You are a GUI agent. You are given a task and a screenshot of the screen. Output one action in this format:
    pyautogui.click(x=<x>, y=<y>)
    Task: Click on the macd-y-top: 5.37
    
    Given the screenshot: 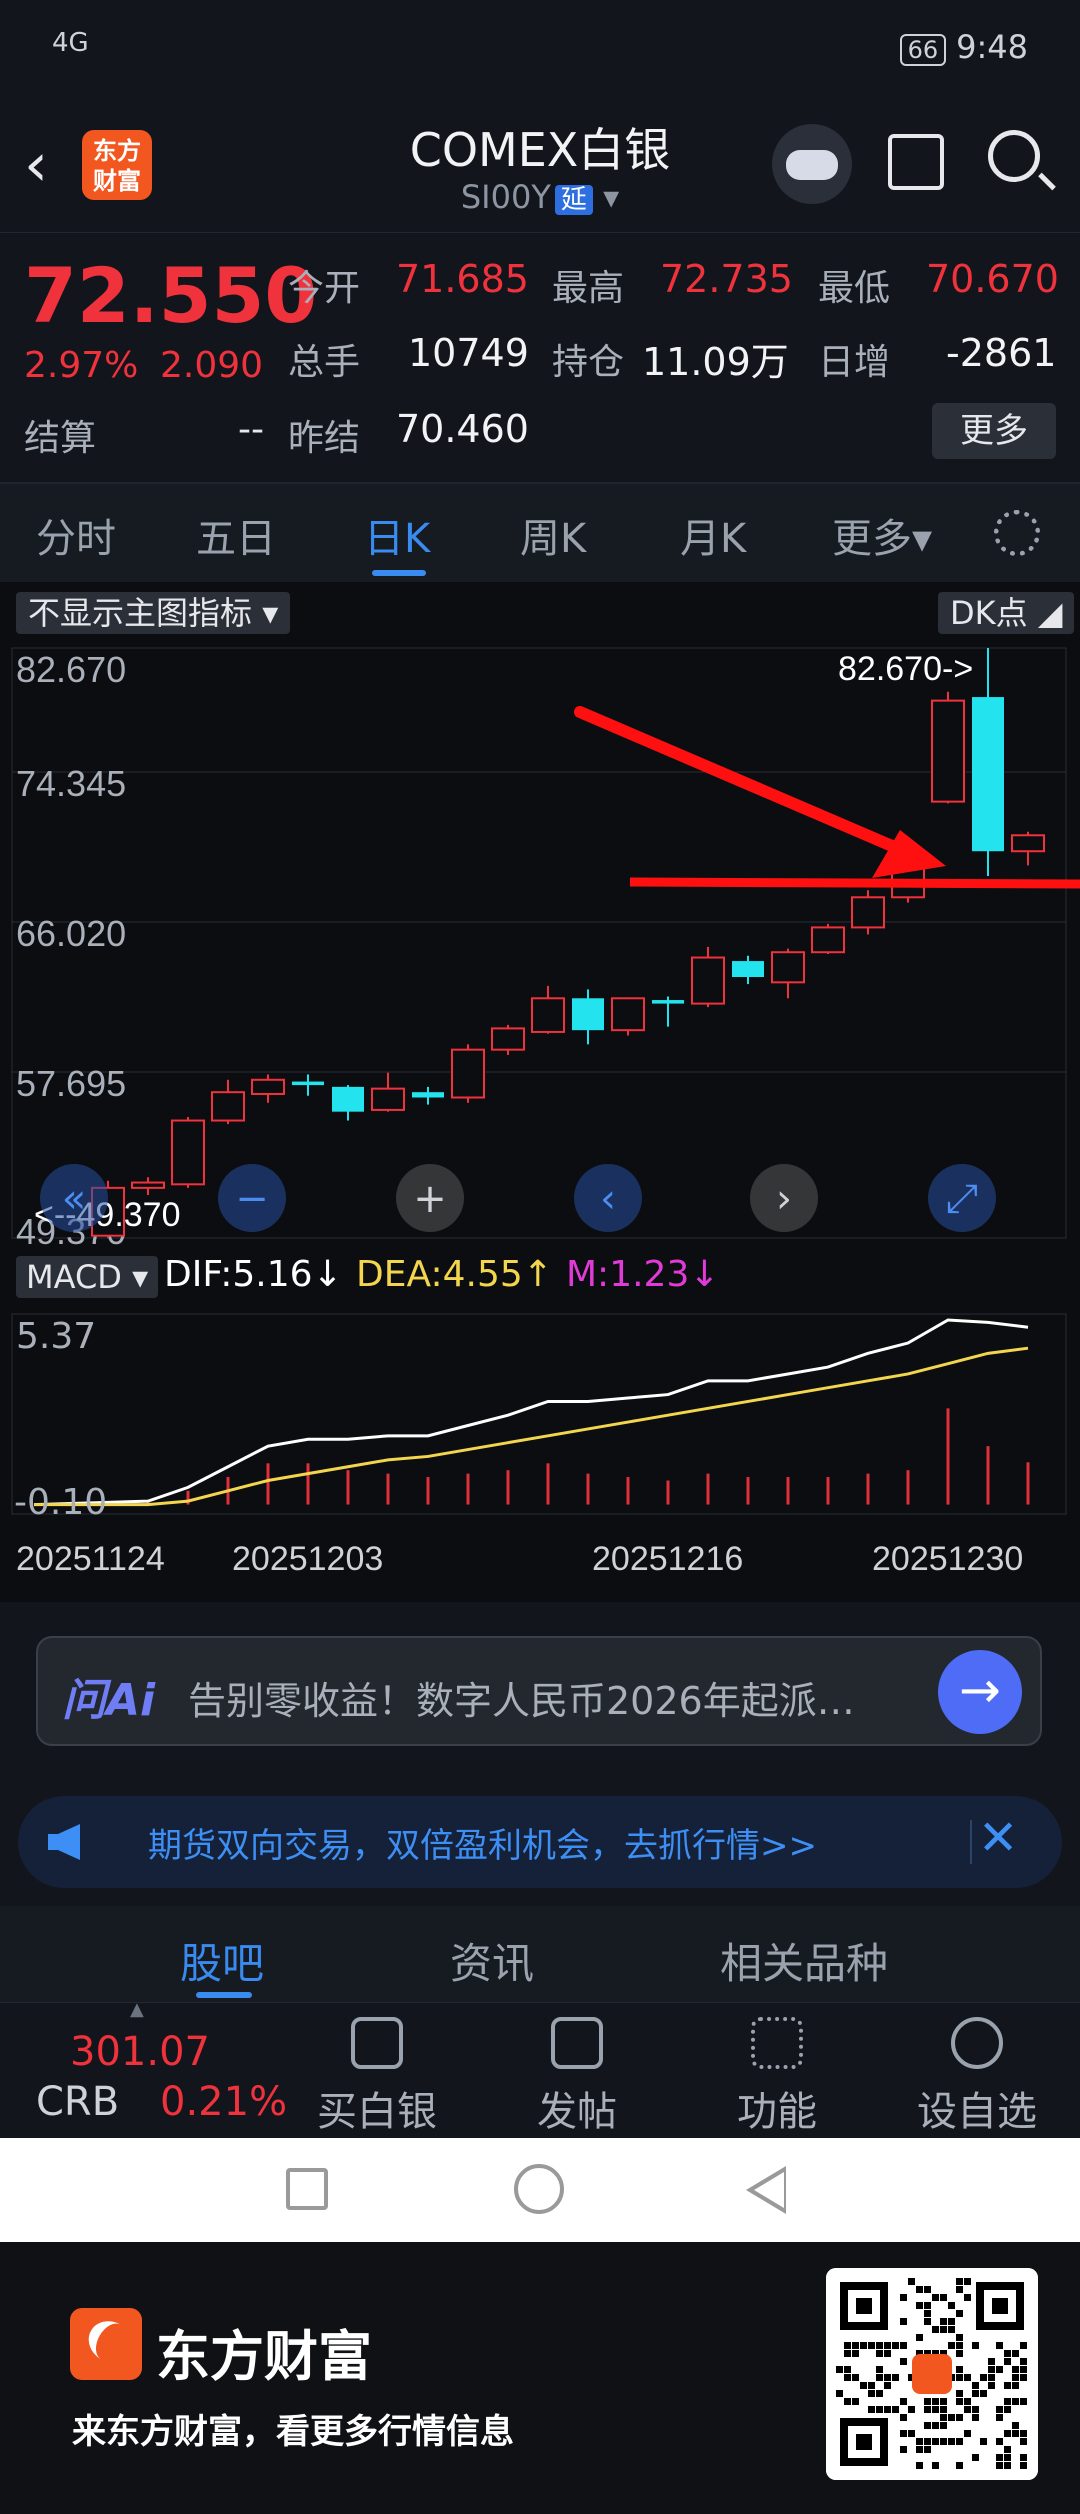 What is the action you would take?
    pyautogui.click(x=56, y=1336)
    